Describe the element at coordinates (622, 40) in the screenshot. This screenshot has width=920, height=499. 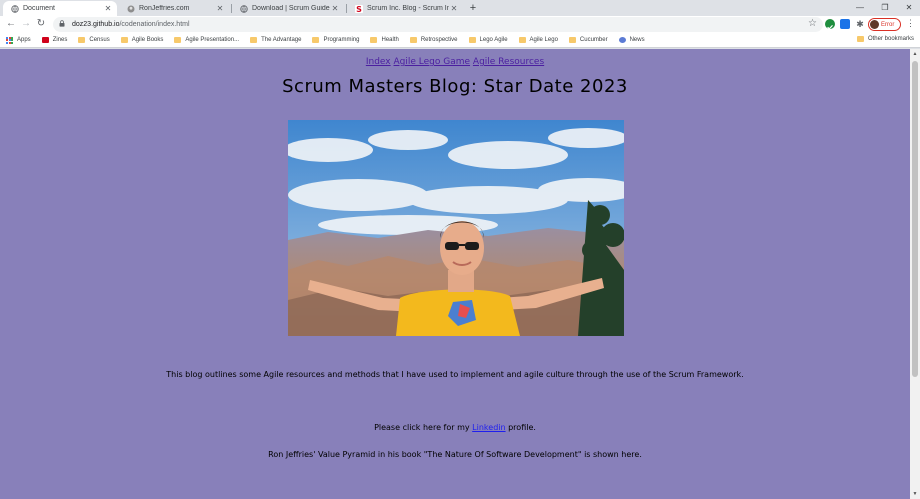
I see `news-favicon-icon` at that location.